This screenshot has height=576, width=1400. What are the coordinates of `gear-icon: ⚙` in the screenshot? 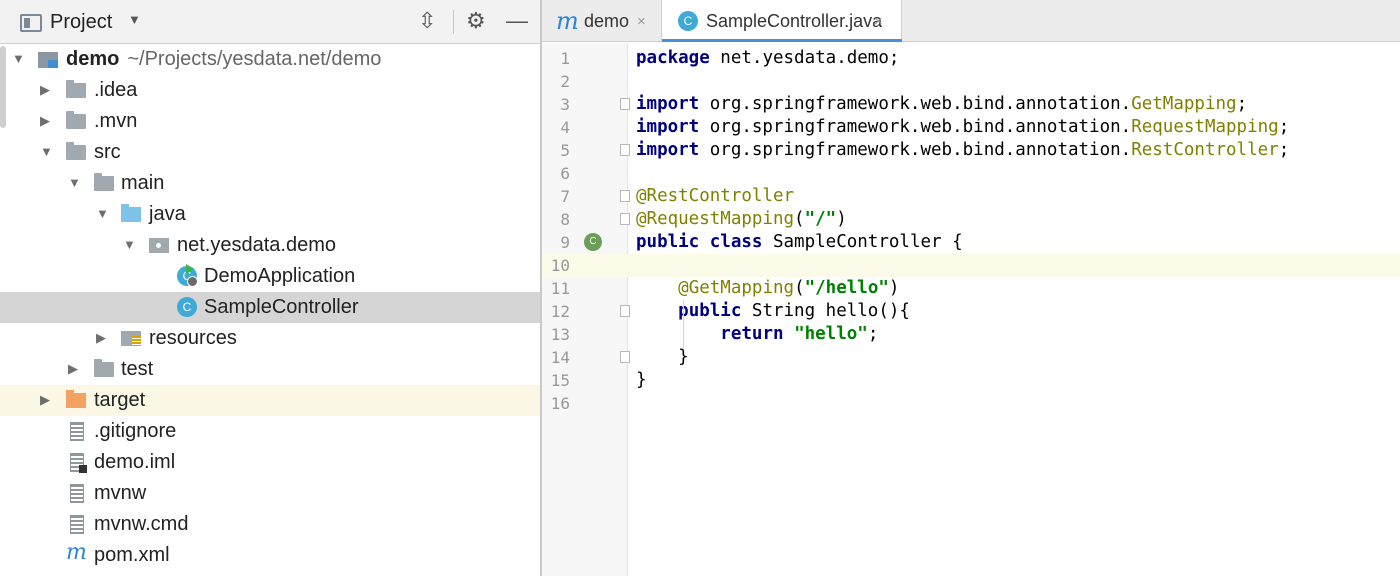 It's located at (476, 21).